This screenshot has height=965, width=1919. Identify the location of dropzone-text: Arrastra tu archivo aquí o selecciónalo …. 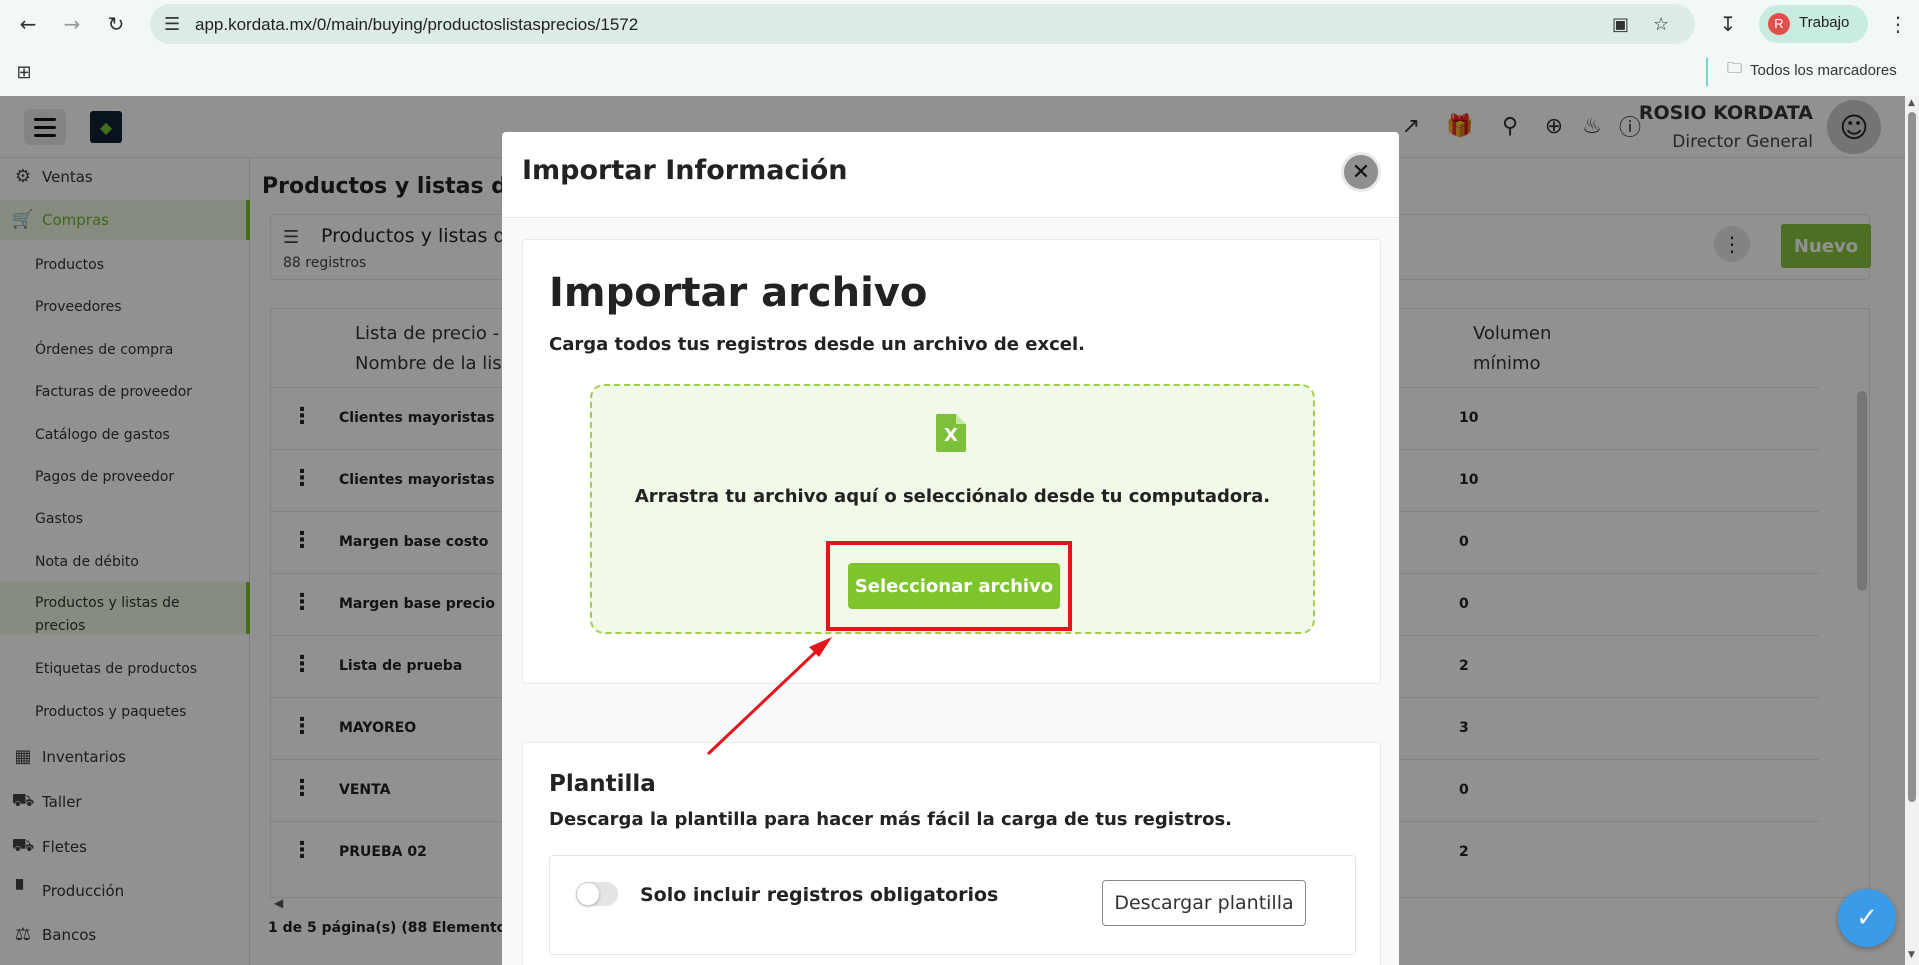
(952, 496).